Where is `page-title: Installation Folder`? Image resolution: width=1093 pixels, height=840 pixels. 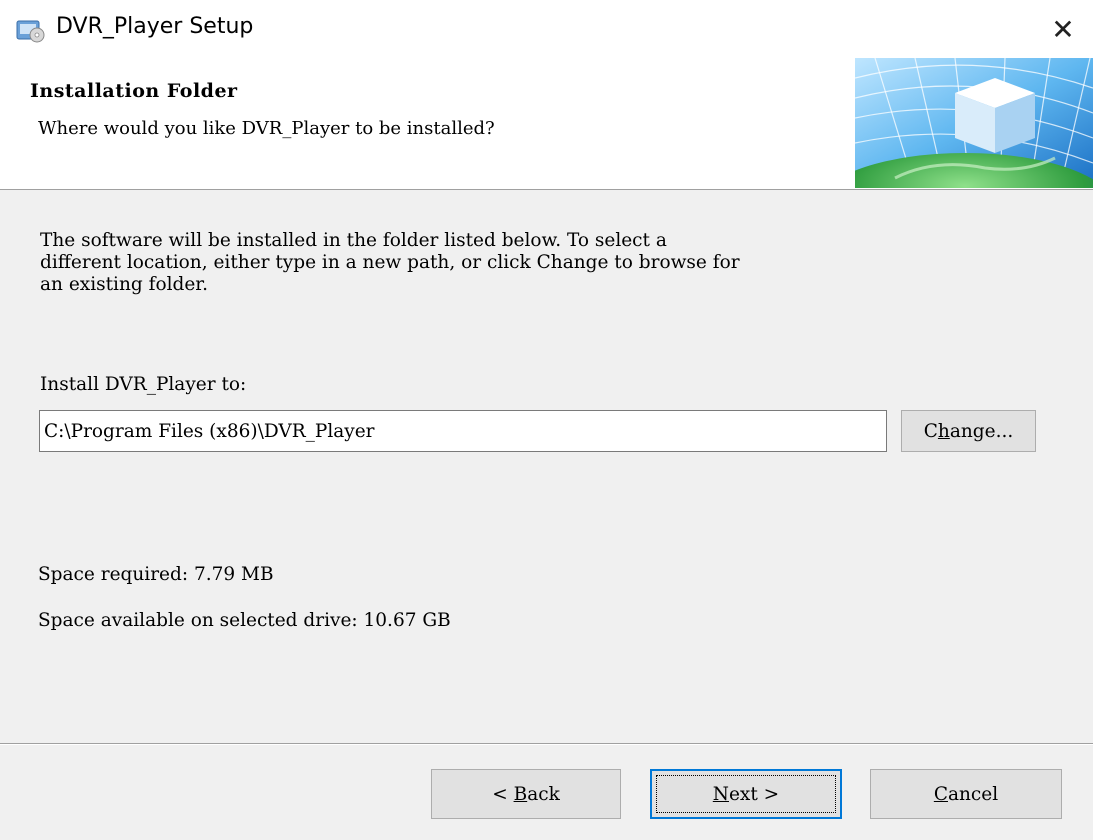 page-title: Installation Folder is located at coordinates (134, 91).